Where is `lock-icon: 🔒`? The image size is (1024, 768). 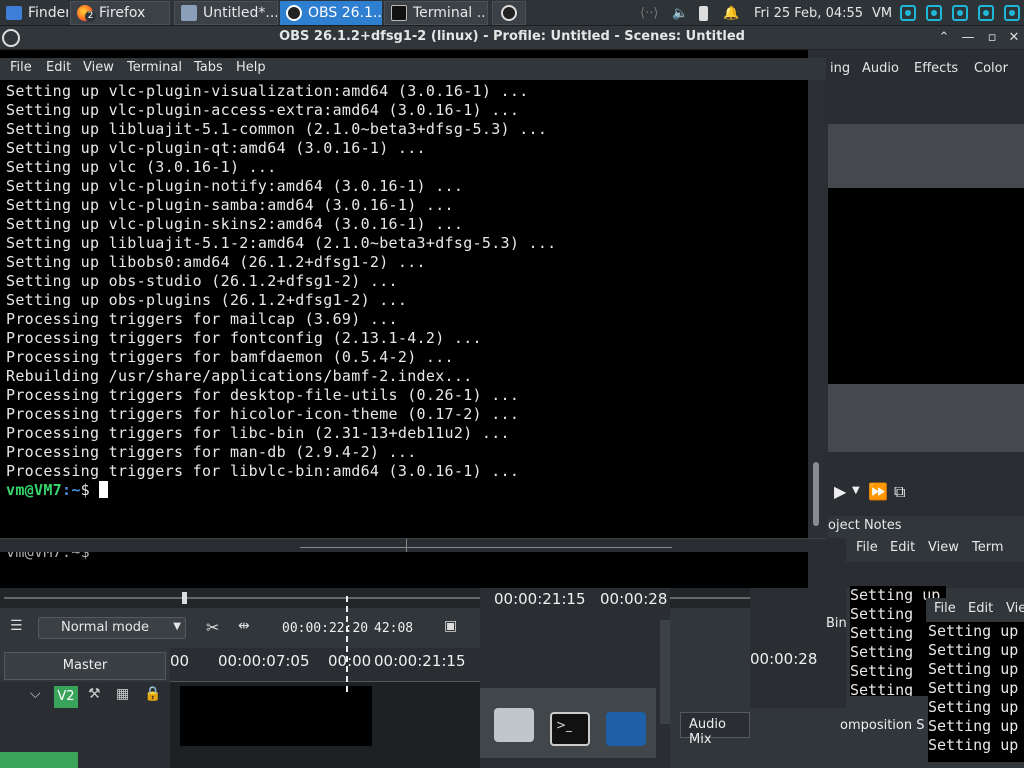 lock-icon: 🔒 is located at coordinates (152, 694).